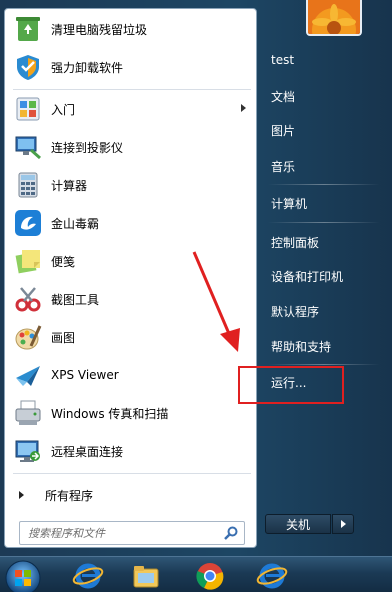 This screenshot has width=392, height=592. Describe the element at coordinates (324, 311) in the screenshot. I see `right-item-default-programs: 默认程序` at that location.